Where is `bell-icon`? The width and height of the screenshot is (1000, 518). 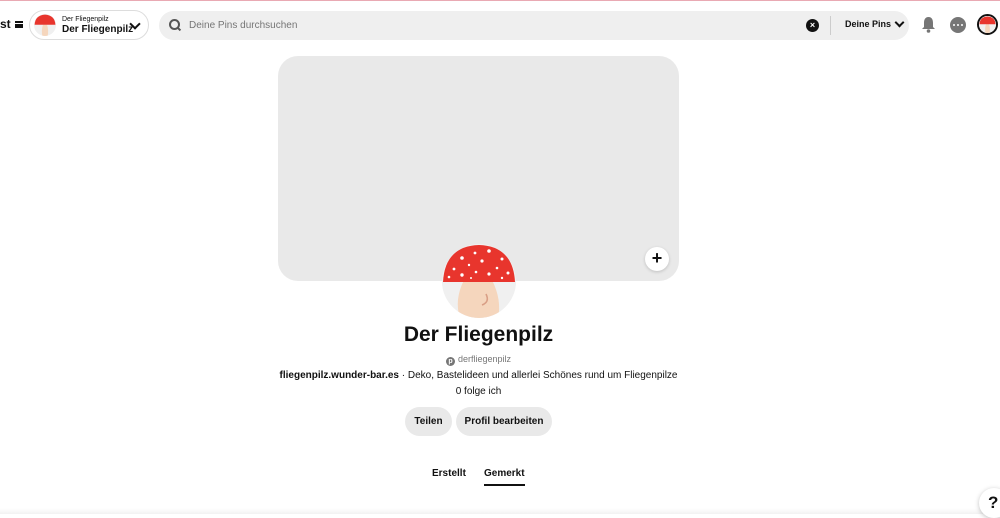
bell-icon is located at coordinates (928, 24).